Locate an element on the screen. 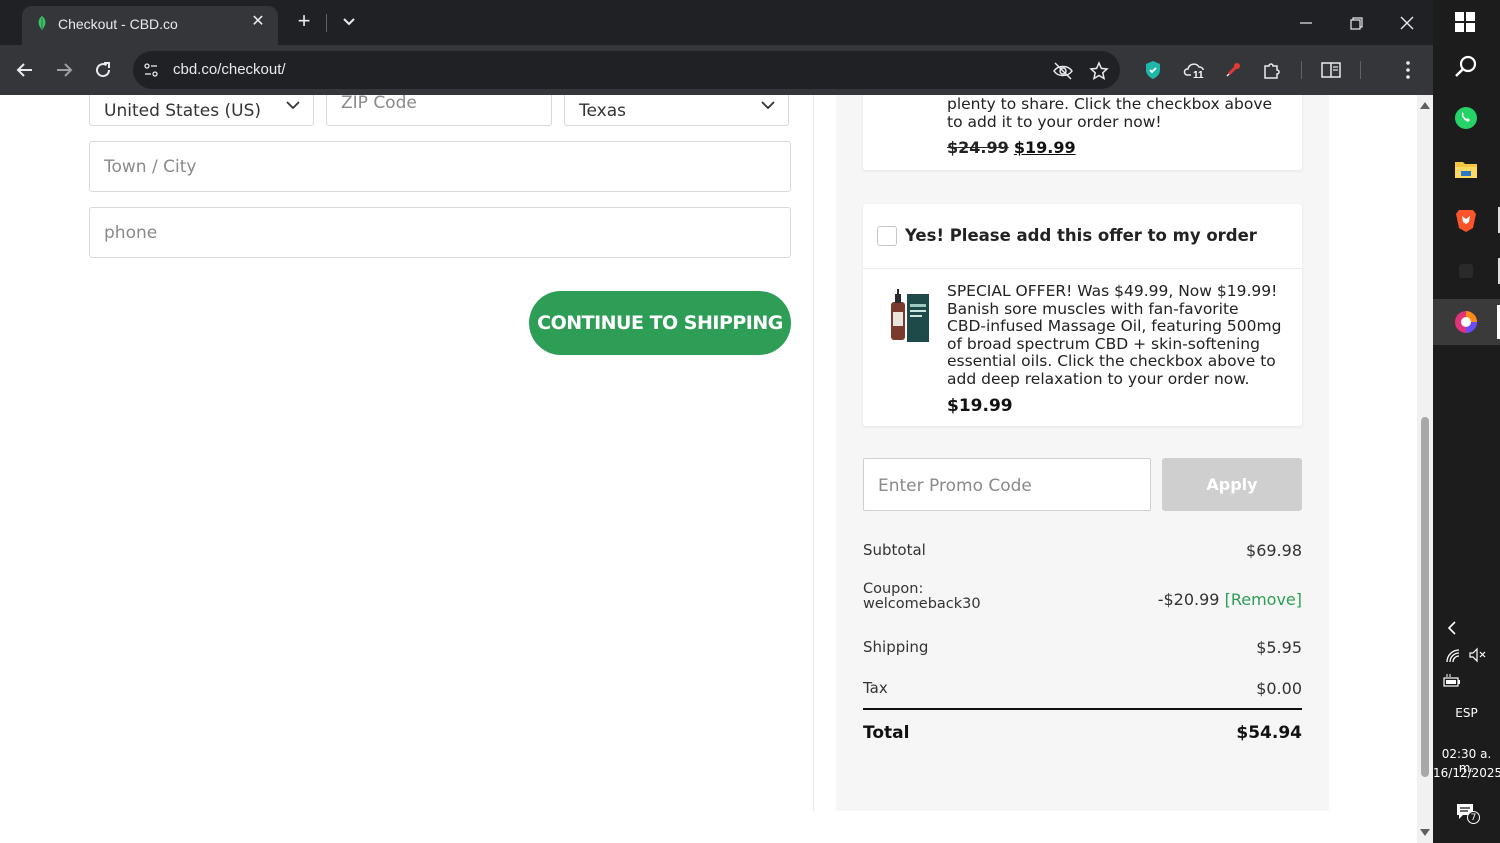 Image resolution: width=1500 pixels, height=843 pixels. taskbar-whatsapp is located at coordinates (1466, 118).